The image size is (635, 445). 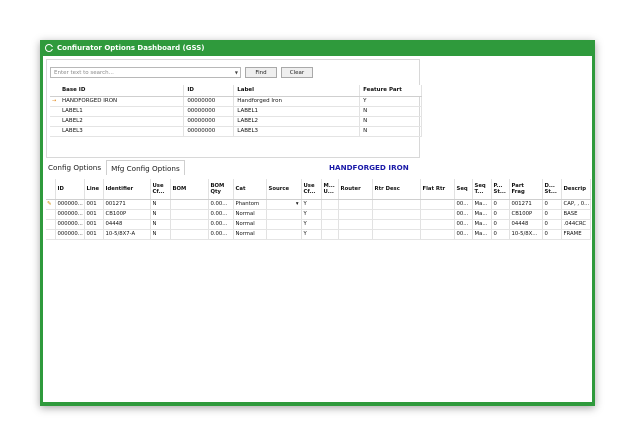 What do you see at coordinates (526, 189) in the screenshot?
I see `column-header: Part Frag` at bounding box center [526, 189].